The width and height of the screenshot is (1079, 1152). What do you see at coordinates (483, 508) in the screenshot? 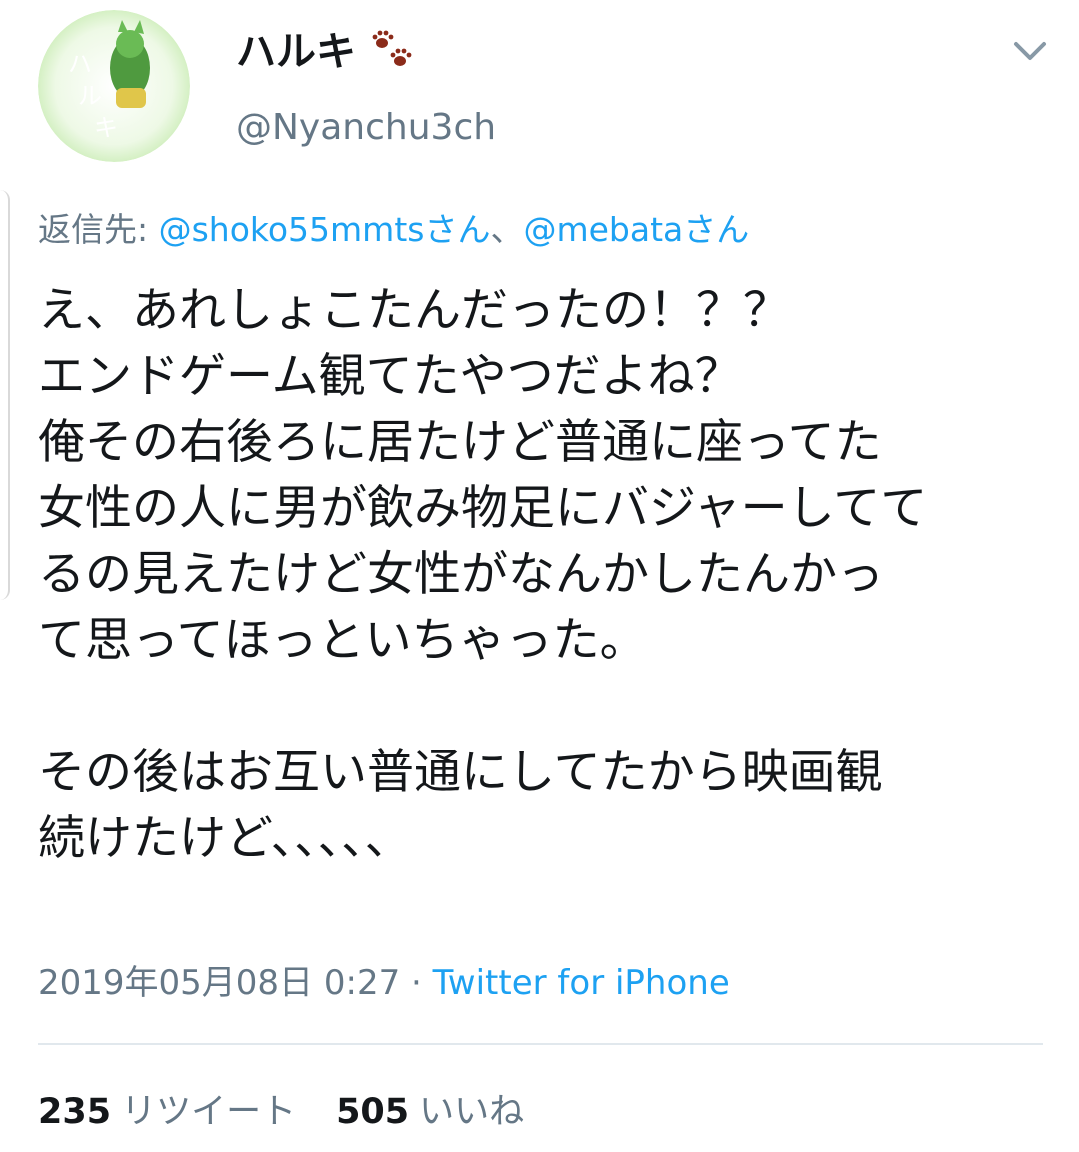
I see `tweet-line: 女性の人に男が飲み物足にバジャーしてて` at bounding box center [483, 508].